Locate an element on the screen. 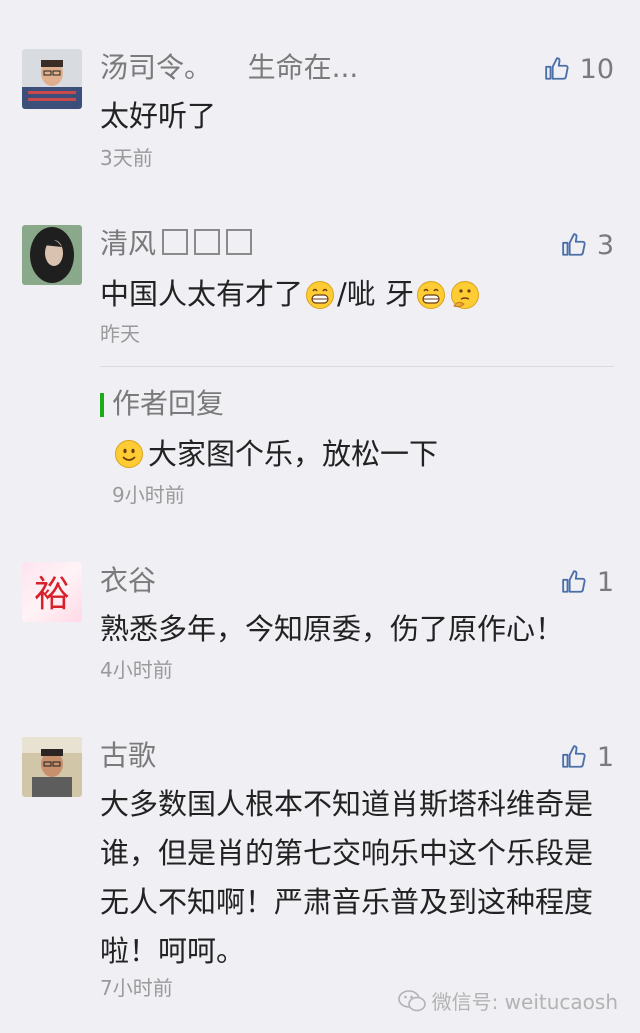 The image size is (640, 1033). avatar: 裕 is located at coordinates (52, 592).